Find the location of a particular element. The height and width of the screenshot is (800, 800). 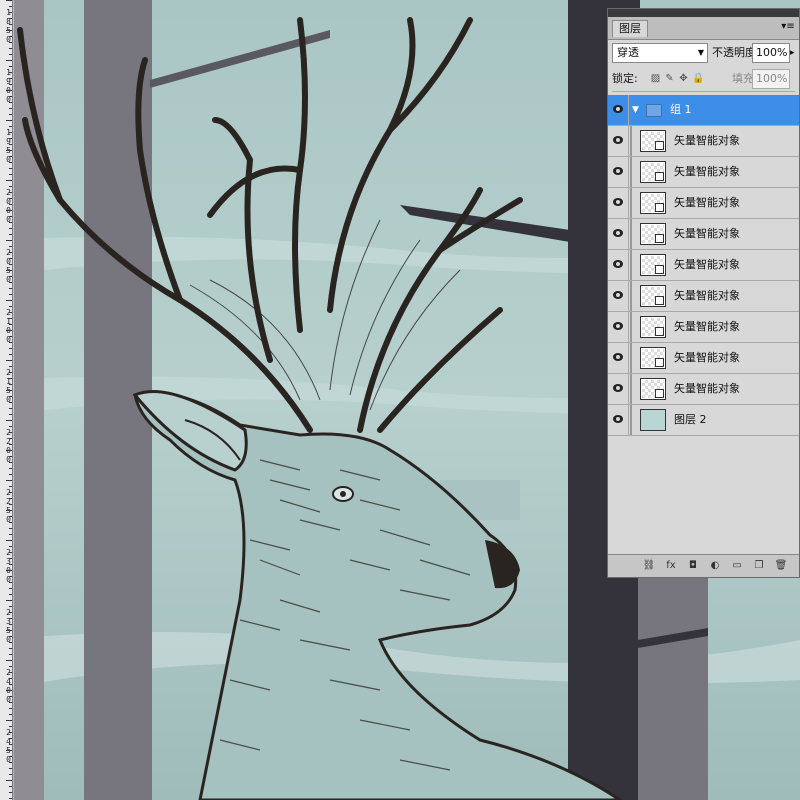

panel-tab-bar: 图层 ▾≡ is located at coordinates (703, 28).